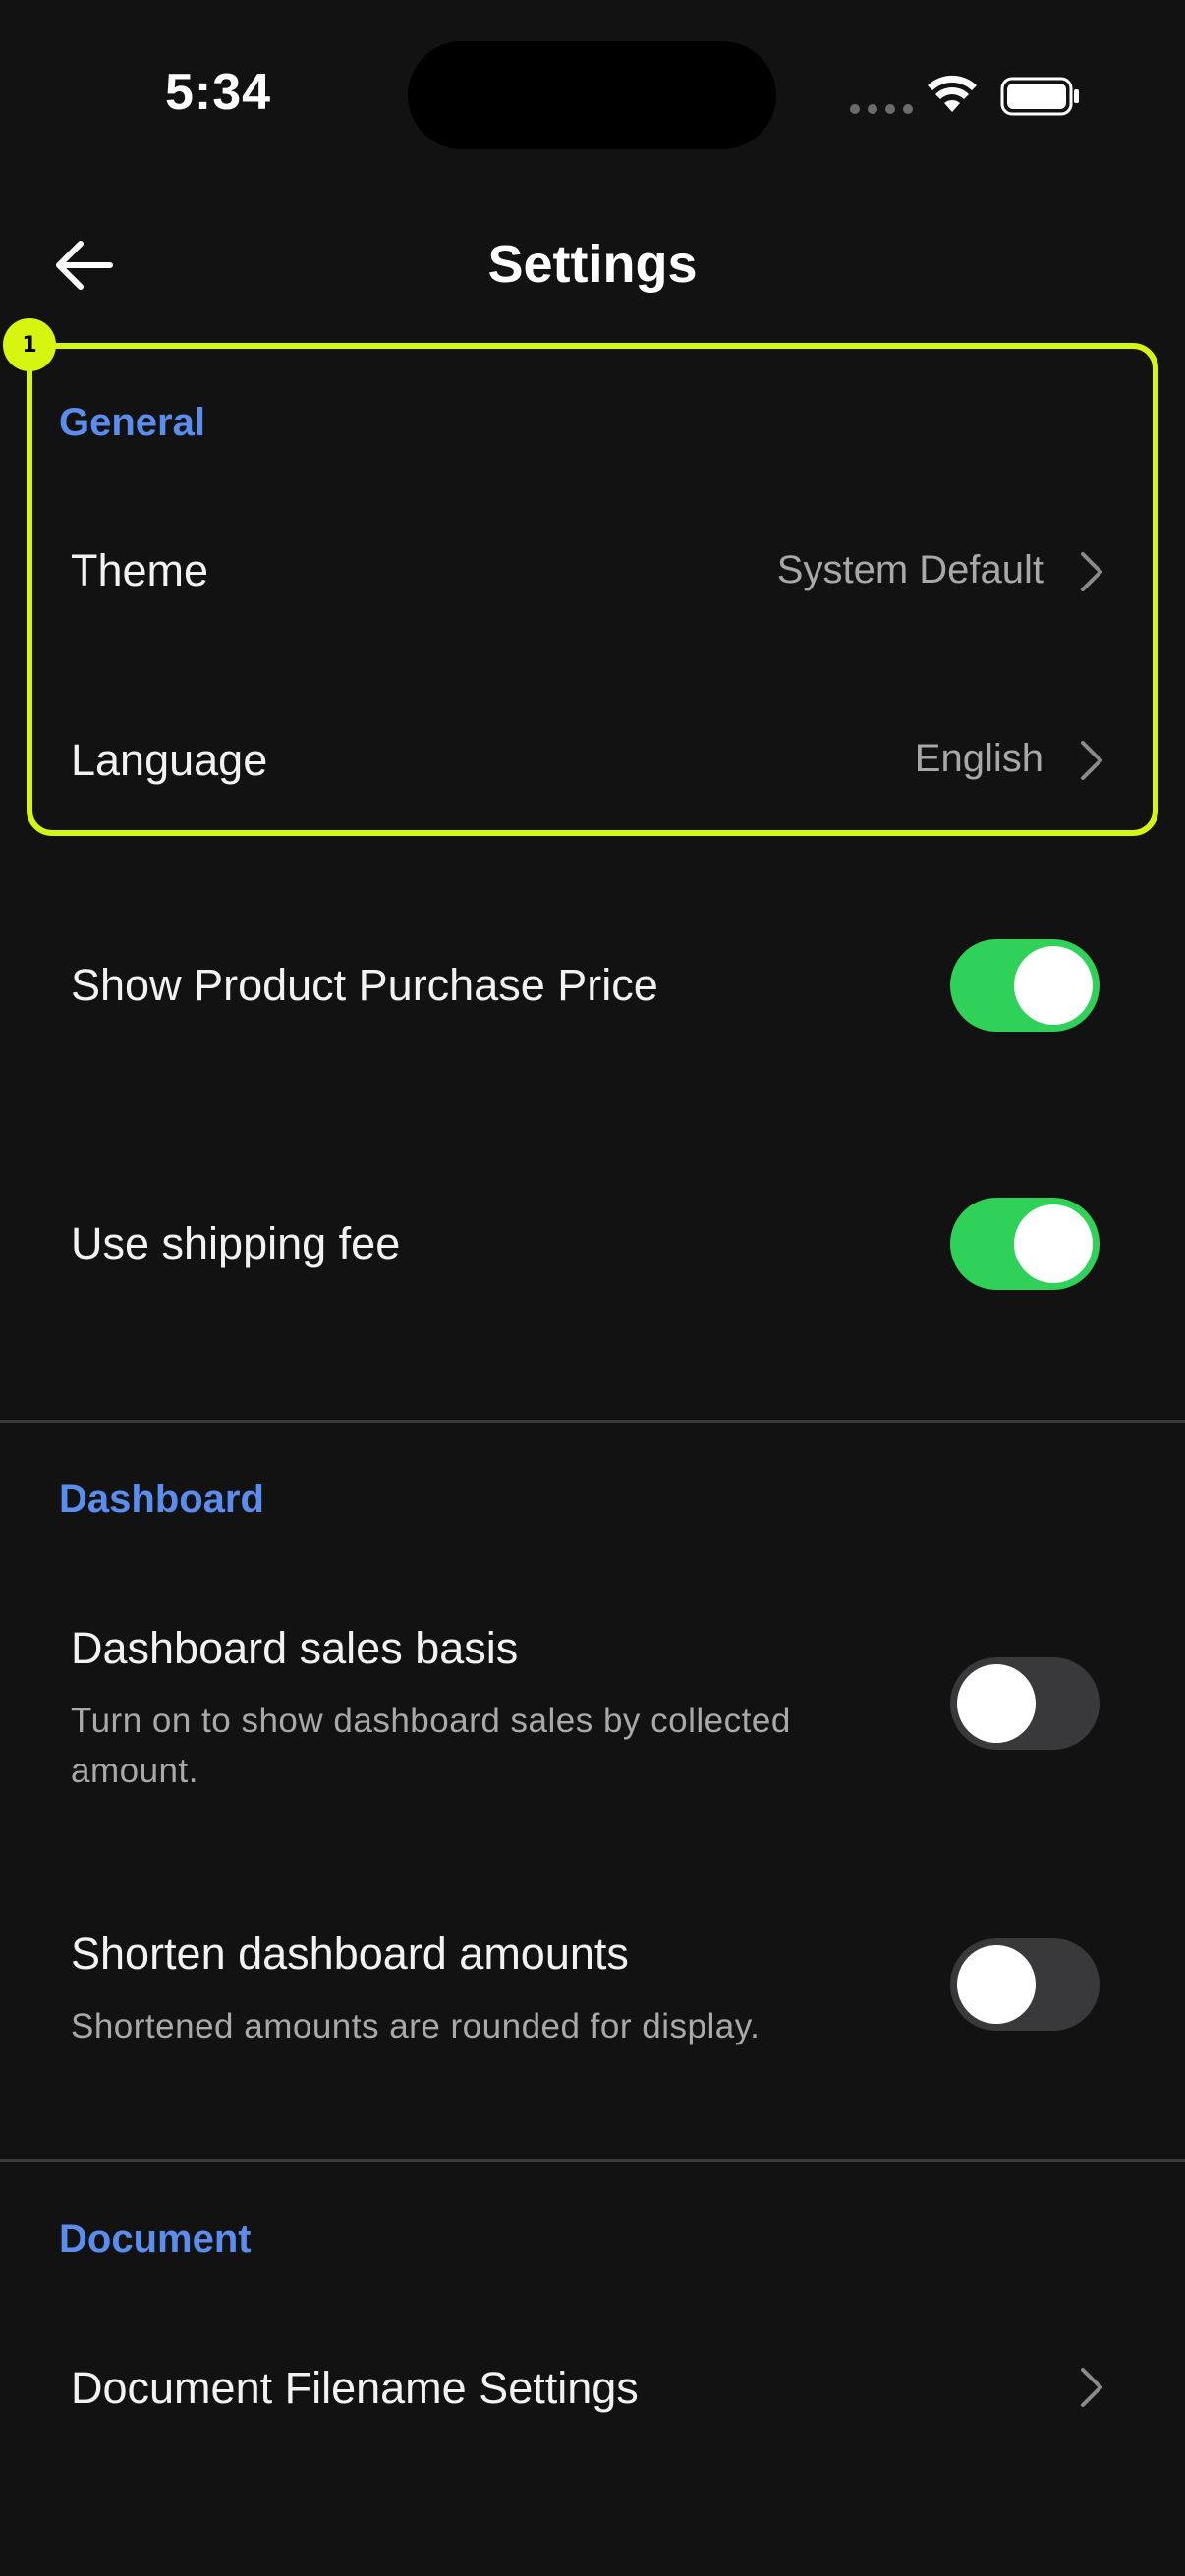 This screenshot has height=2576, width=1185. I want to click on sales-basis-label: Dashboard sales basis, so click(295, 1648).